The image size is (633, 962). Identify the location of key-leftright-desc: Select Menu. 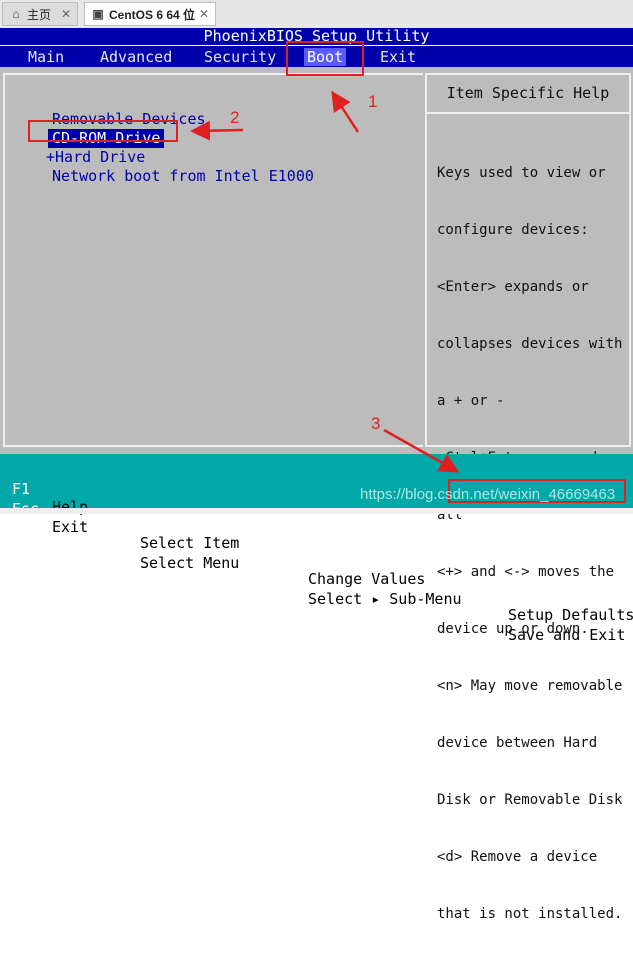
(190, 563).